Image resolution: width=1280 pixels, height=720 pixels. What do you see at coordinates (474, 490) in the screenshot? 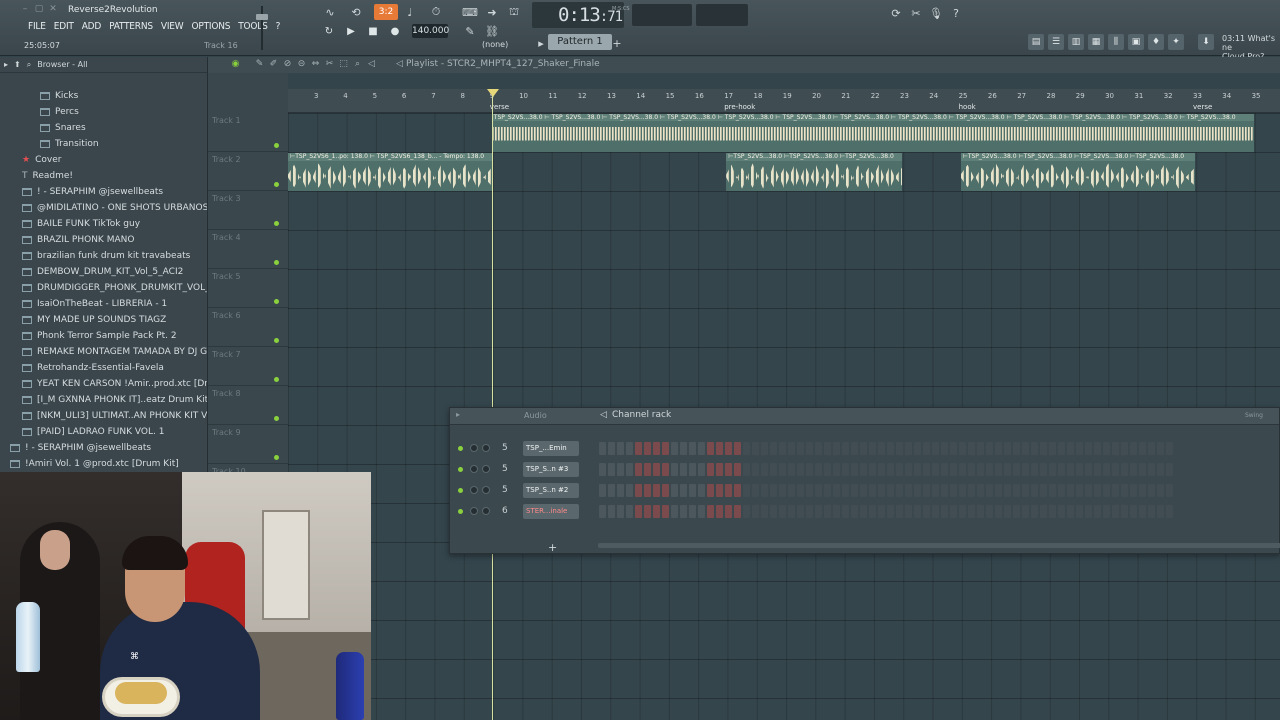
I see `pan-knob` at bounding box center [474, 490].